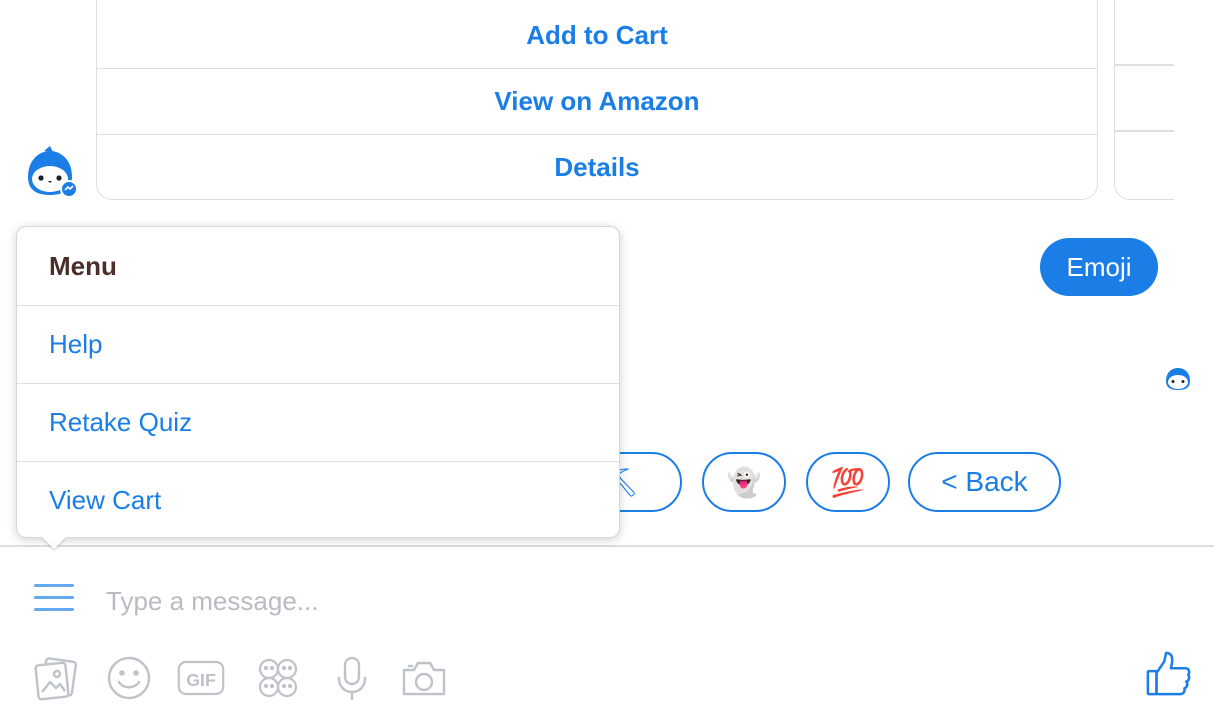 This screenshot has height=722, width=1214. What do you see at coordinates (318, 500) in the screenshot?
I see `menu-item-view-cart: View Cart` at bounding box center [318, 500].